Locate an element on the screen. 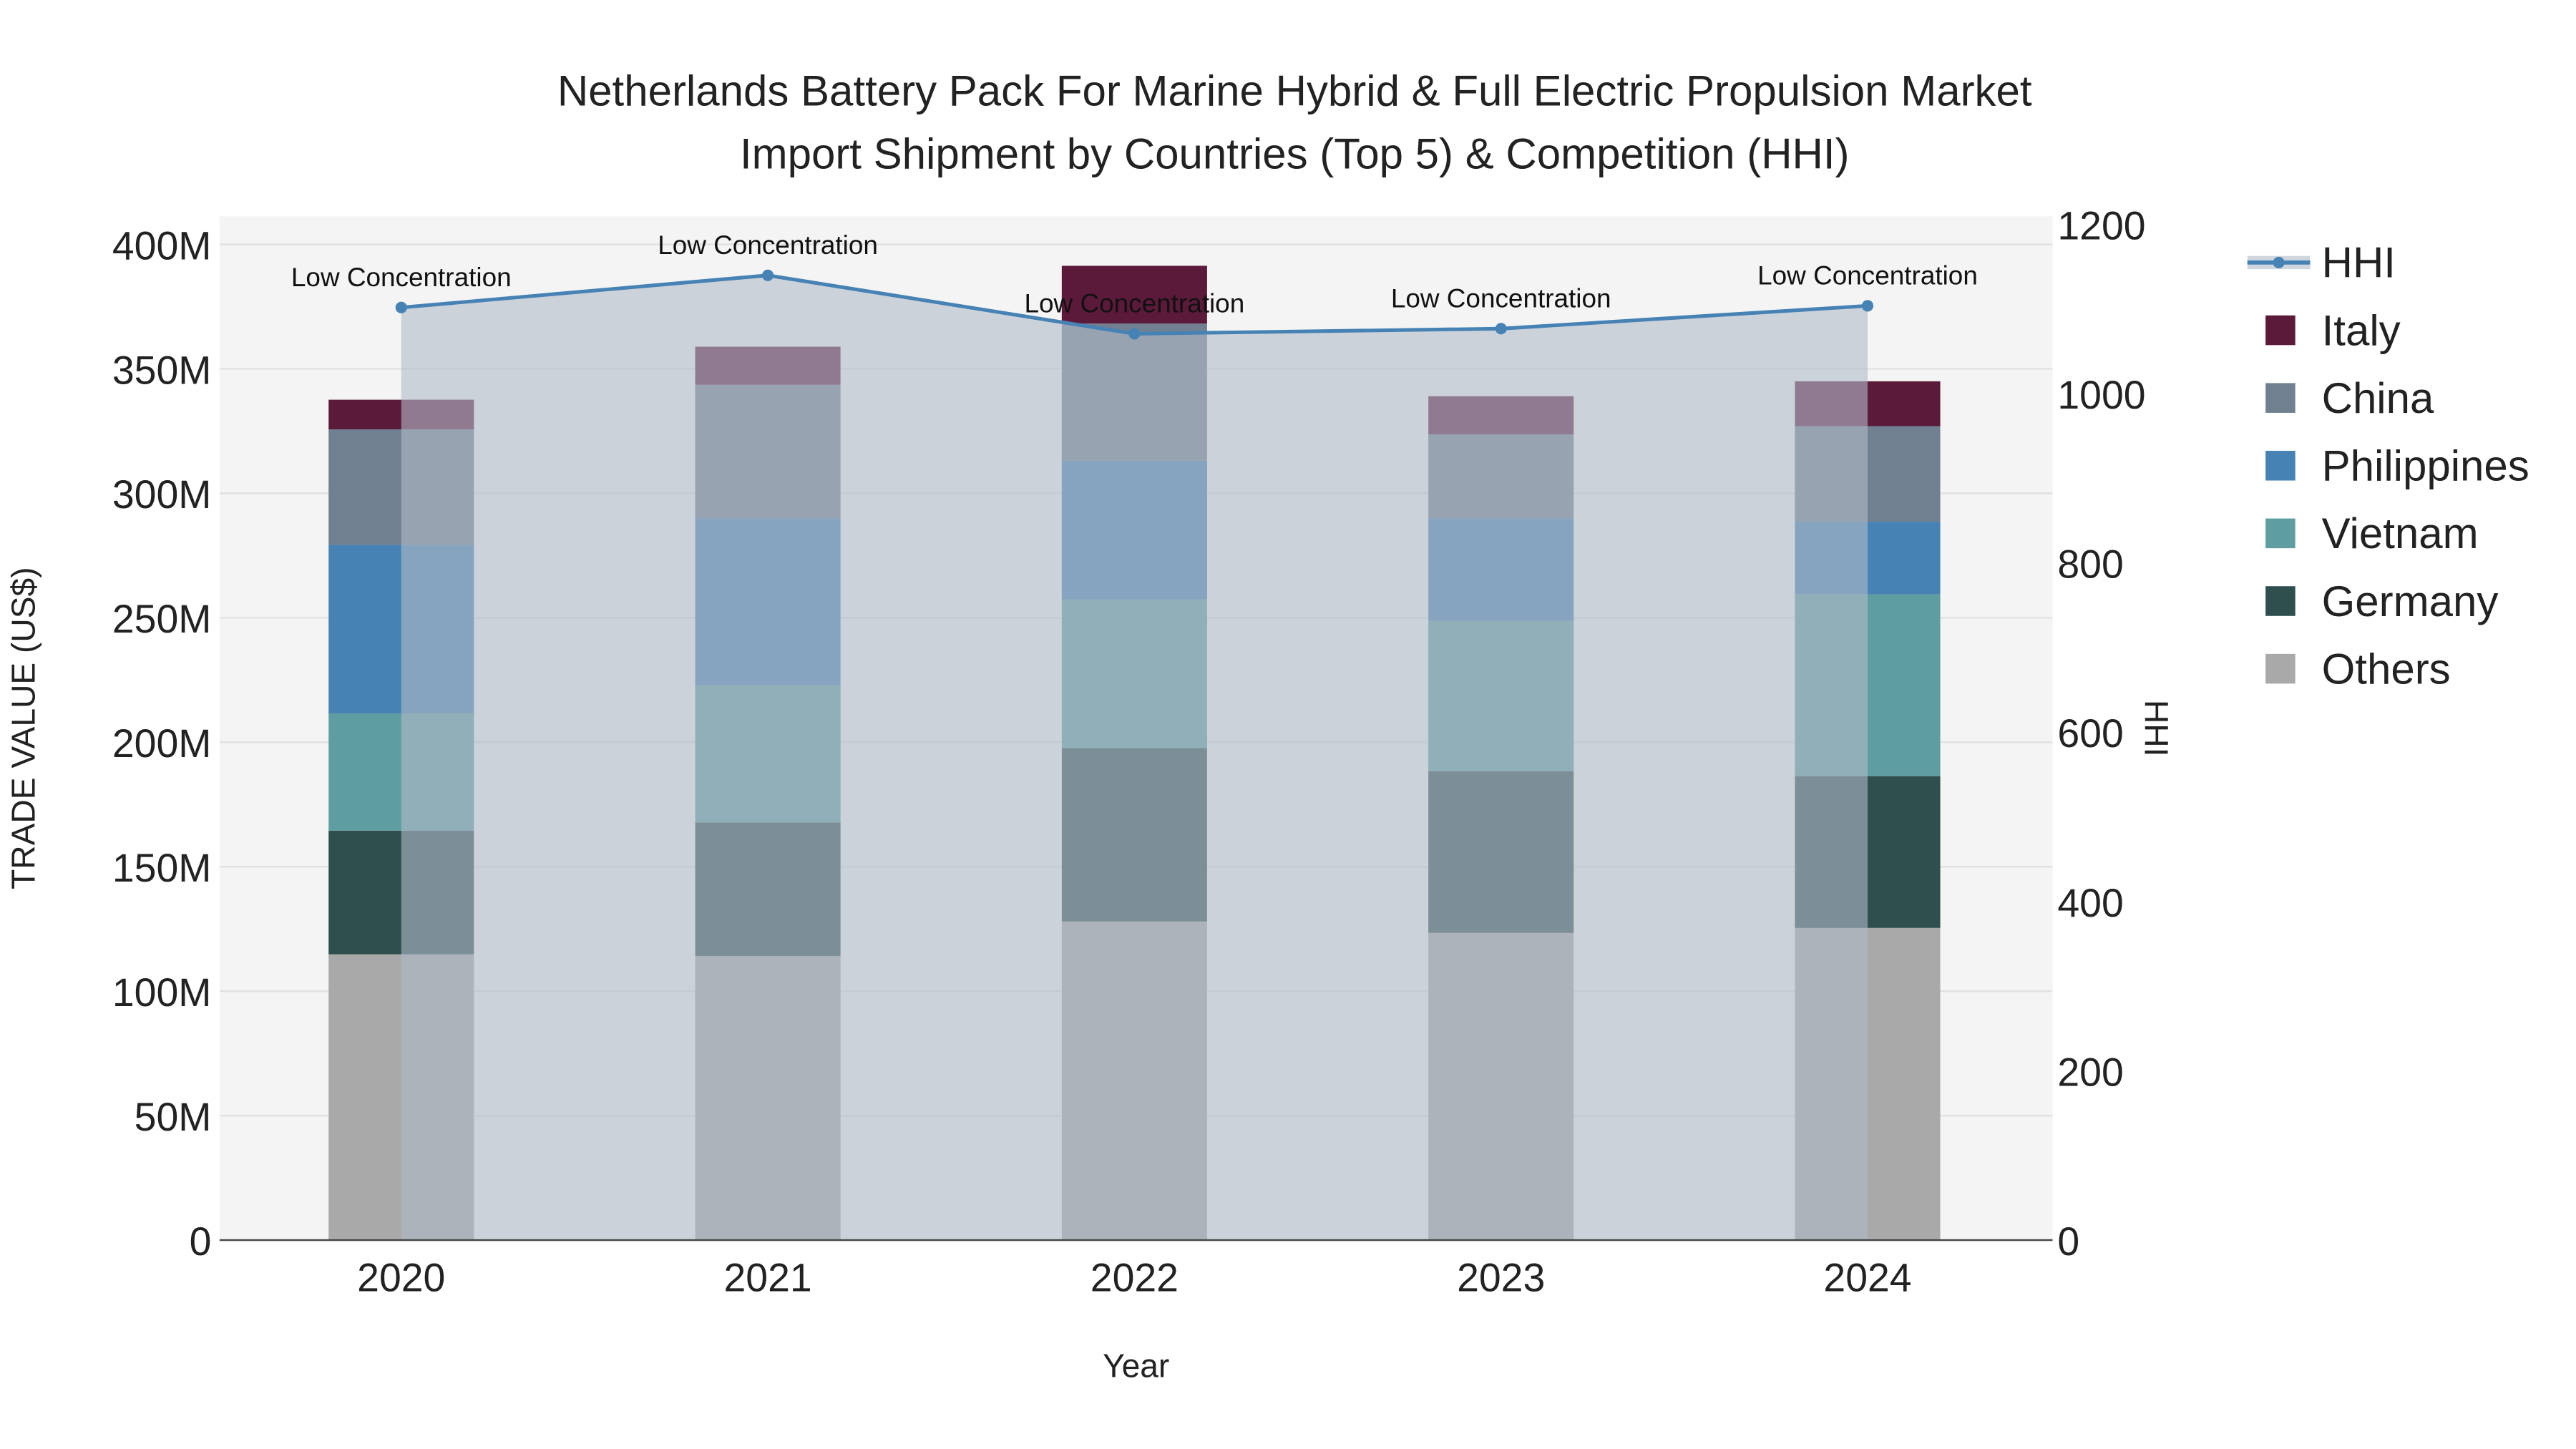  legend-label-vietnam: Vietnam is located at coordinates (2400, 533).